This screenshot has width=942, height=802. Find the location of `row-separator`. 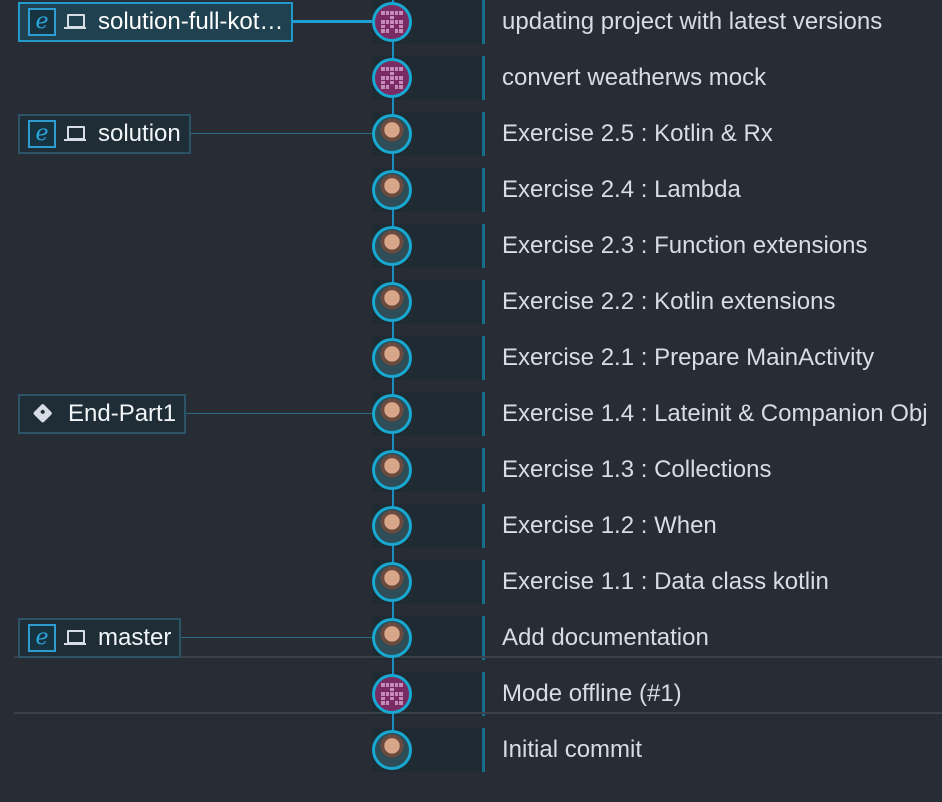

row-separator is located at coordinates (478, 713).